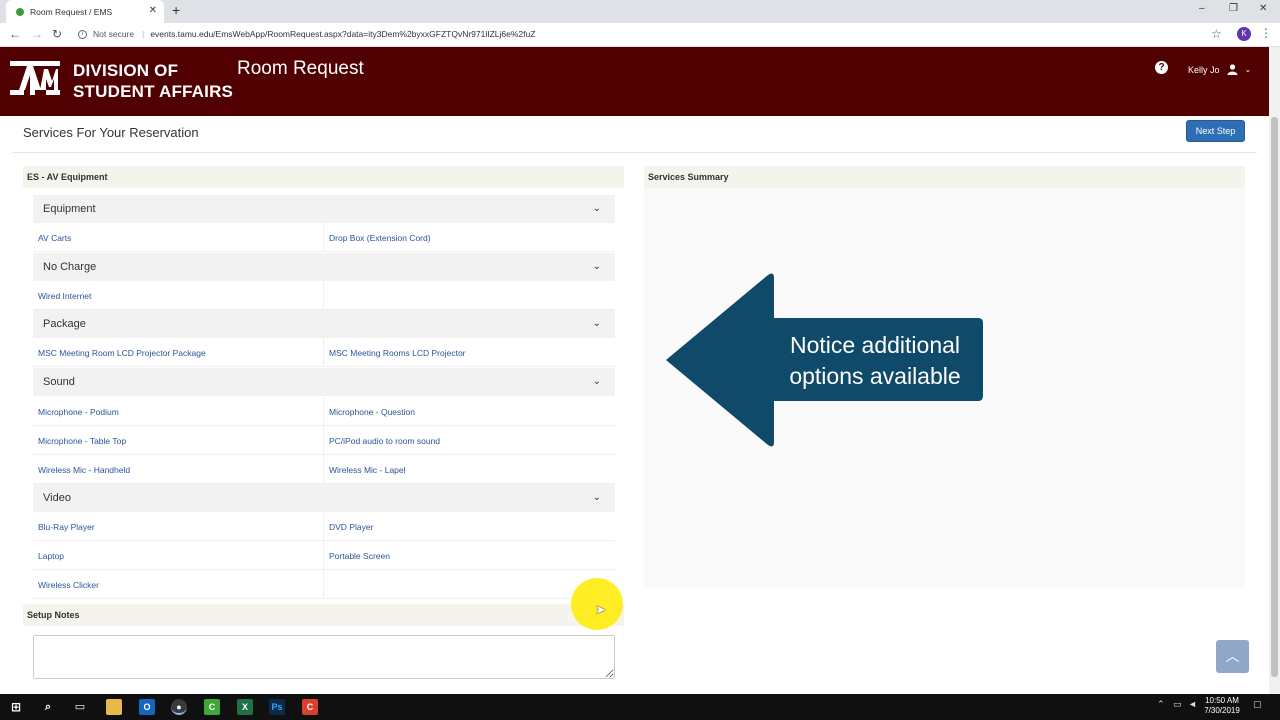 The image size is (1280, 720). What do you see at coordinates (64, 324) in the screenshot?
I see `category-label: Package` at bounding box center [64, 324].